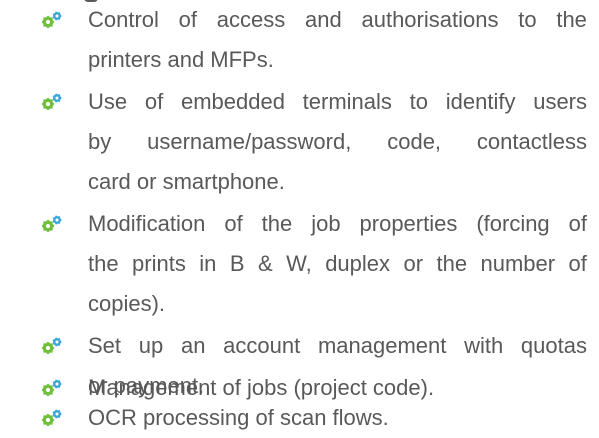 Image resolution: width=599 pixels, height=438 pixels. What do you see at coordinates (337, 345) in the screenshot?
I see `list-item-line: Set up an account management with quotas` at bounding box center [337, 345].